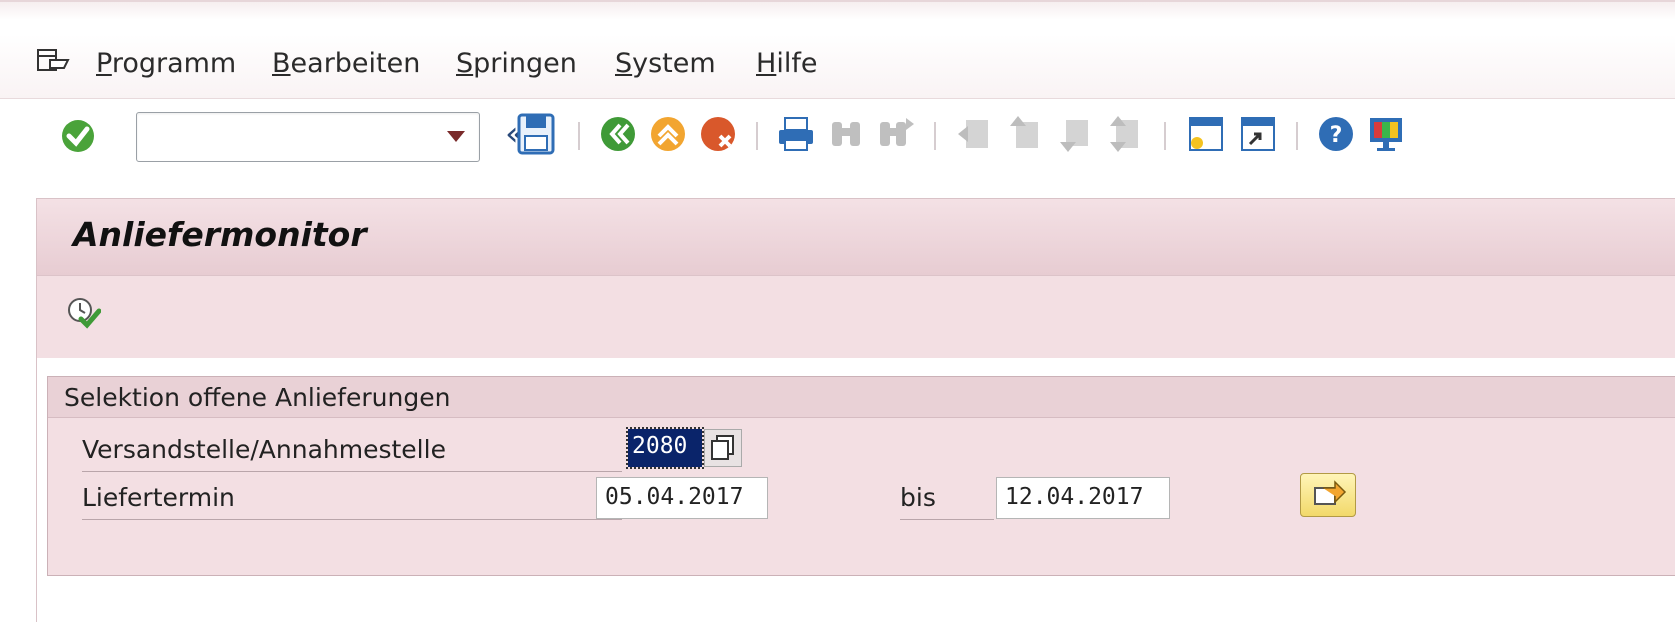  What do you see at coordinates (346, 63) in the screenshot?
I see `menu-item-bearbeiten: Bearbeiten` at bounding box center [346, 63].